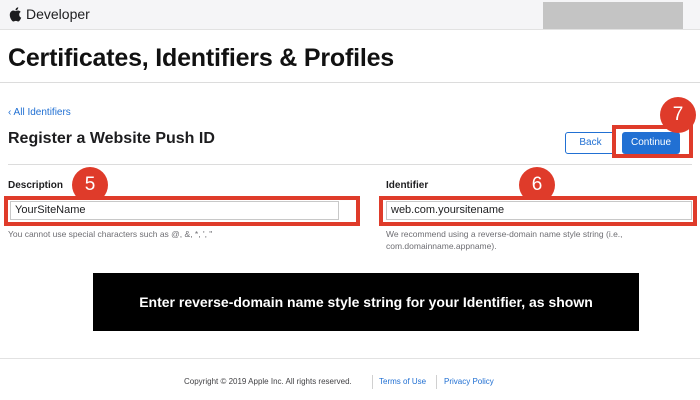 The image size is (700, 400). I want to click on all-identifiers-link: ‹ All Identifiers, so click(39, 112).